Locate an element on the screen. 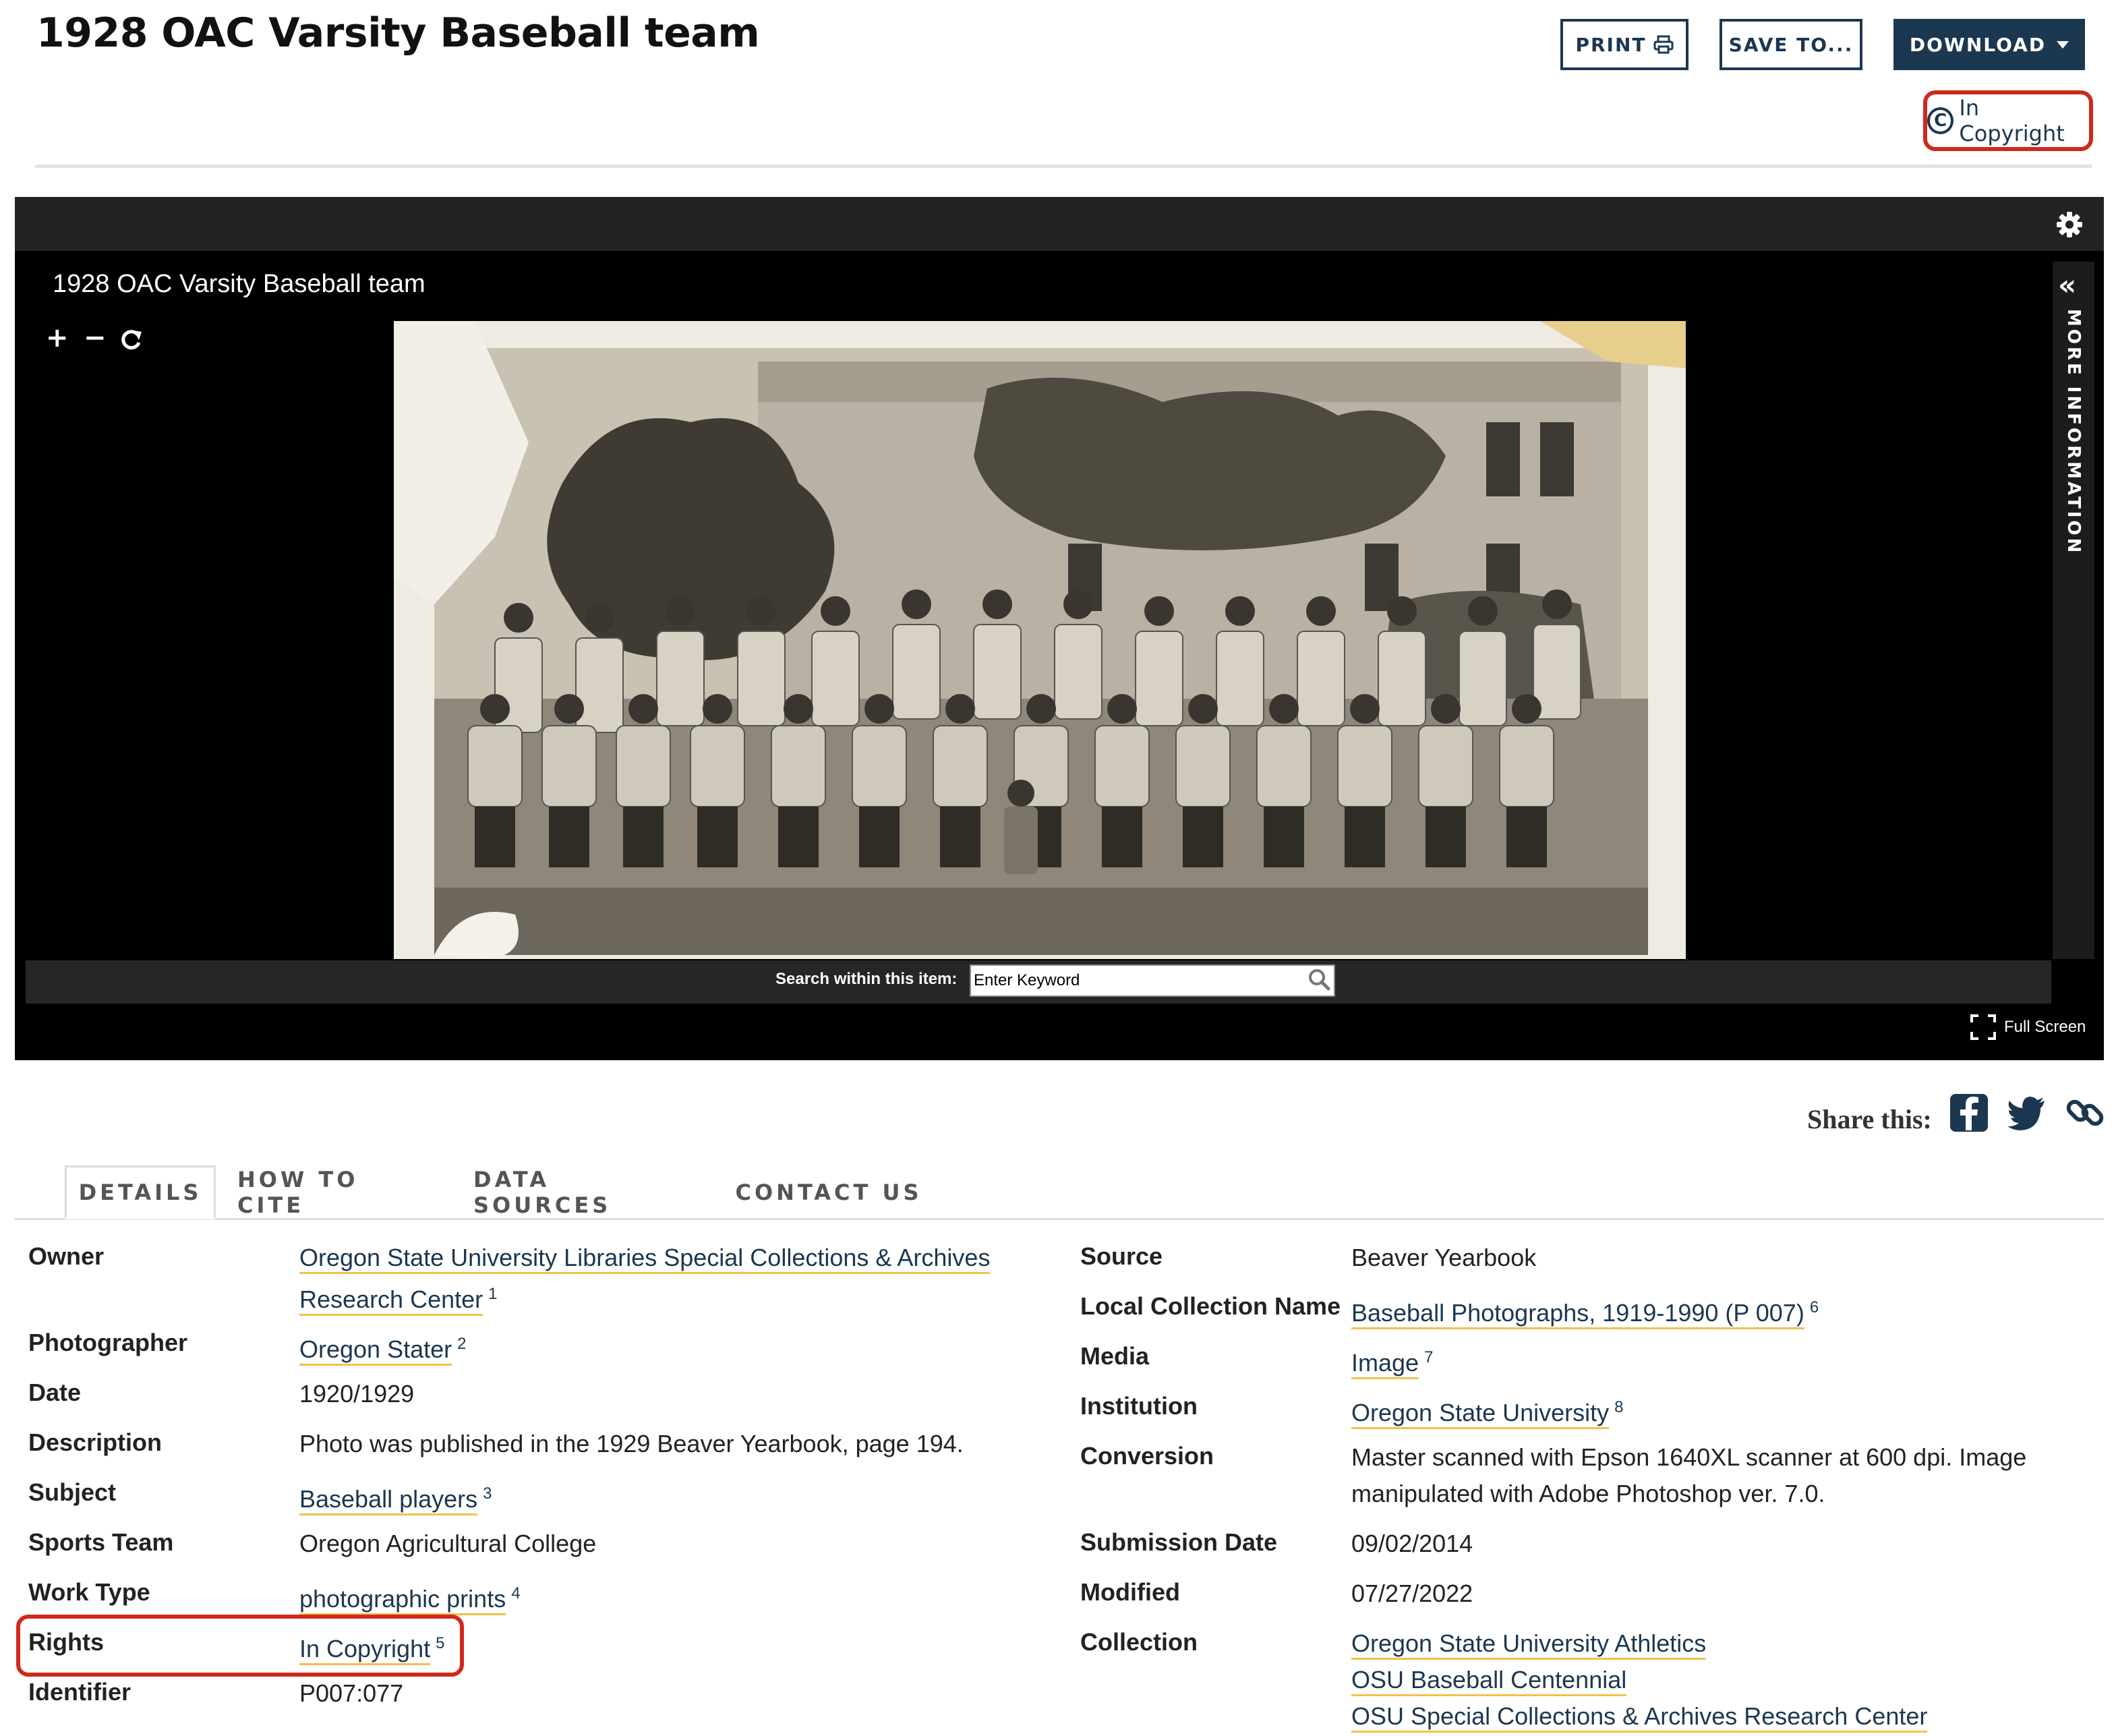  conversion-label: Conversion is located at coordinates (1147, 1456).